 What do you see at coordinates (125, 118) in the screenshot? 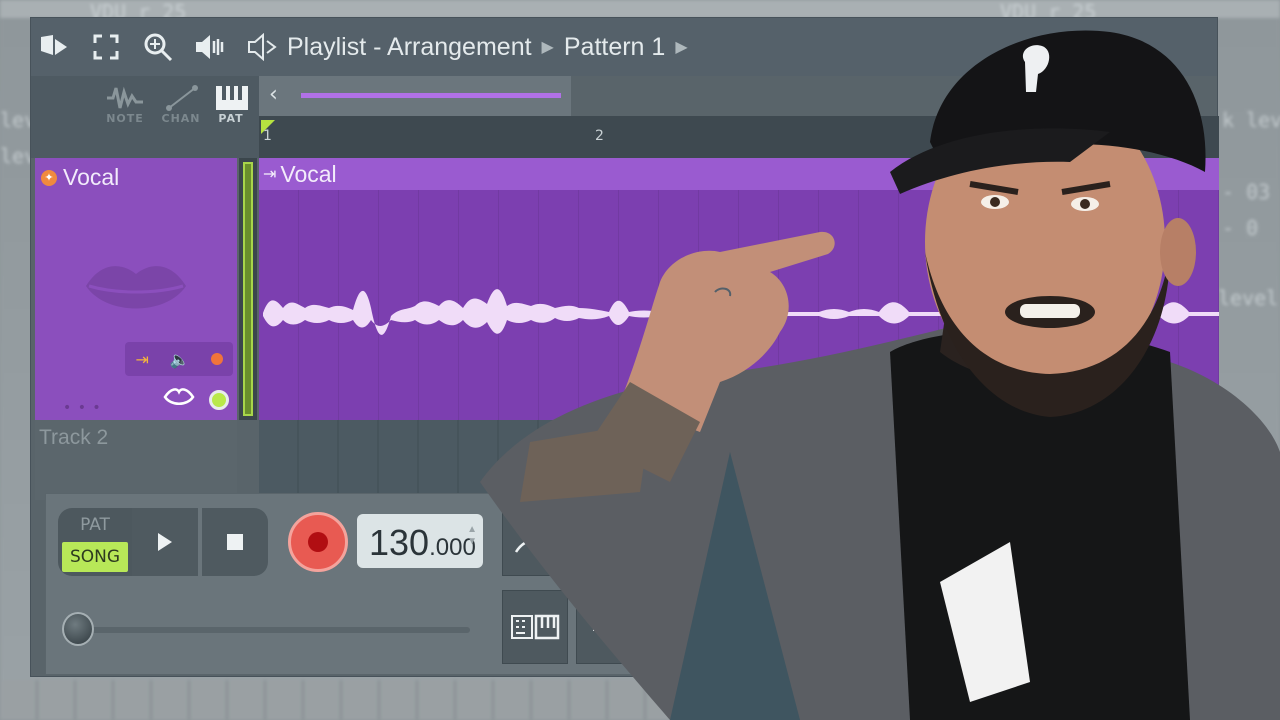
I see `mode-note-label: NOTE` at bounding box center [125, 118].